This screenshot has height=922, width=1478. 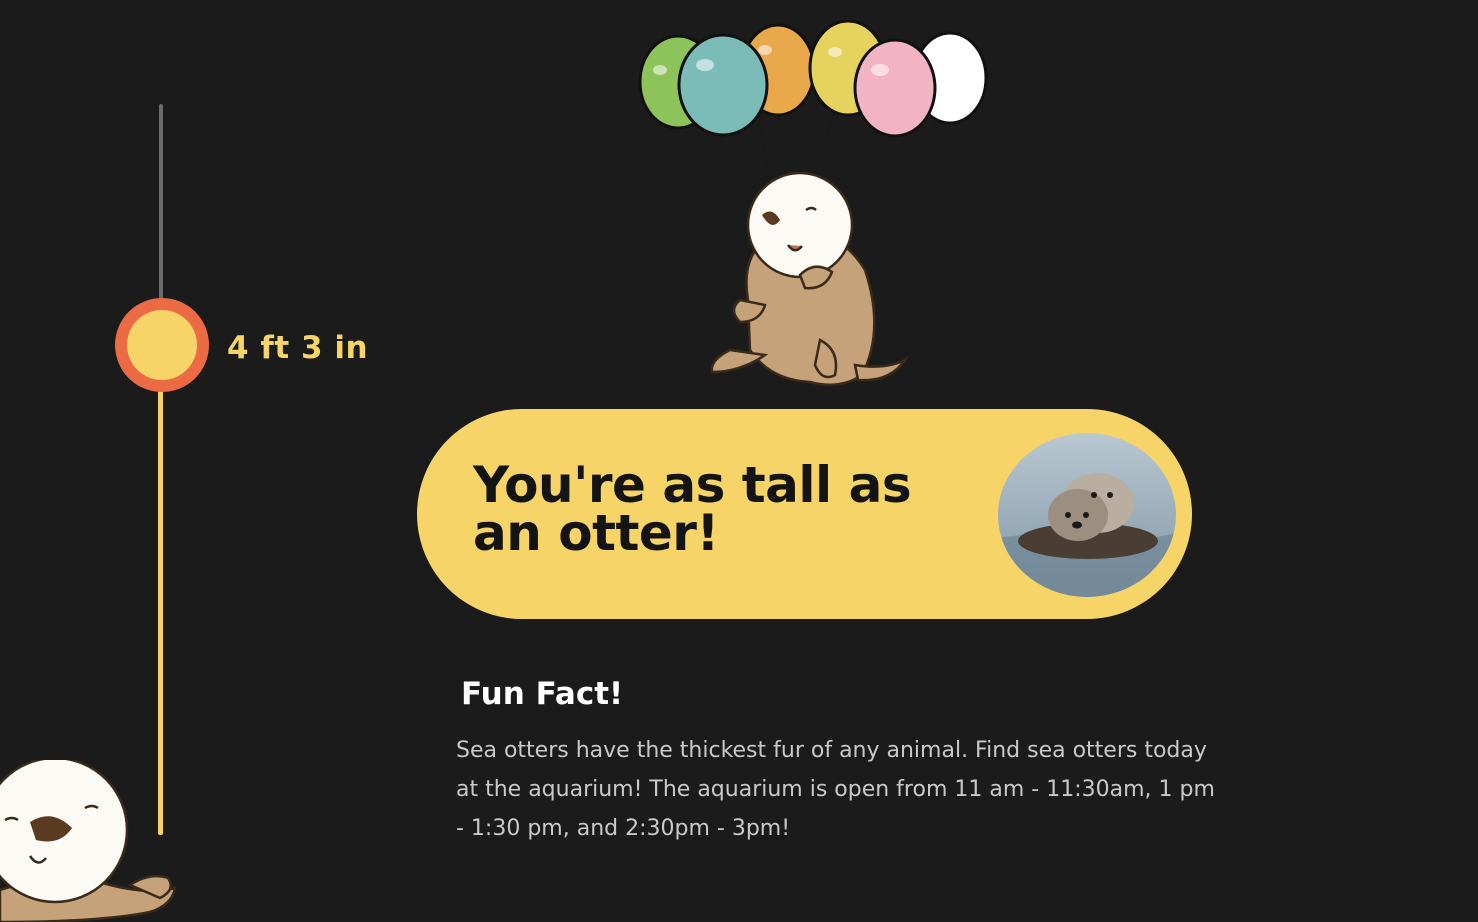 I want to click on balloon-teal, so click(x=723, y=85).